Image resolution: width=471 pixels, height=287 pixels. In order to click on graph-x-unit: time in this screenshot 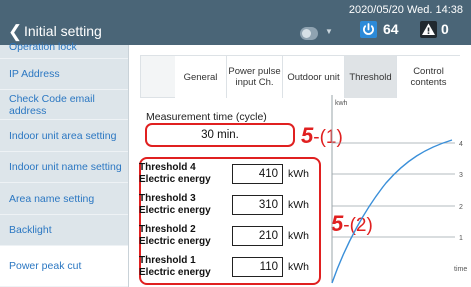, I will do `click(460, 269)`.